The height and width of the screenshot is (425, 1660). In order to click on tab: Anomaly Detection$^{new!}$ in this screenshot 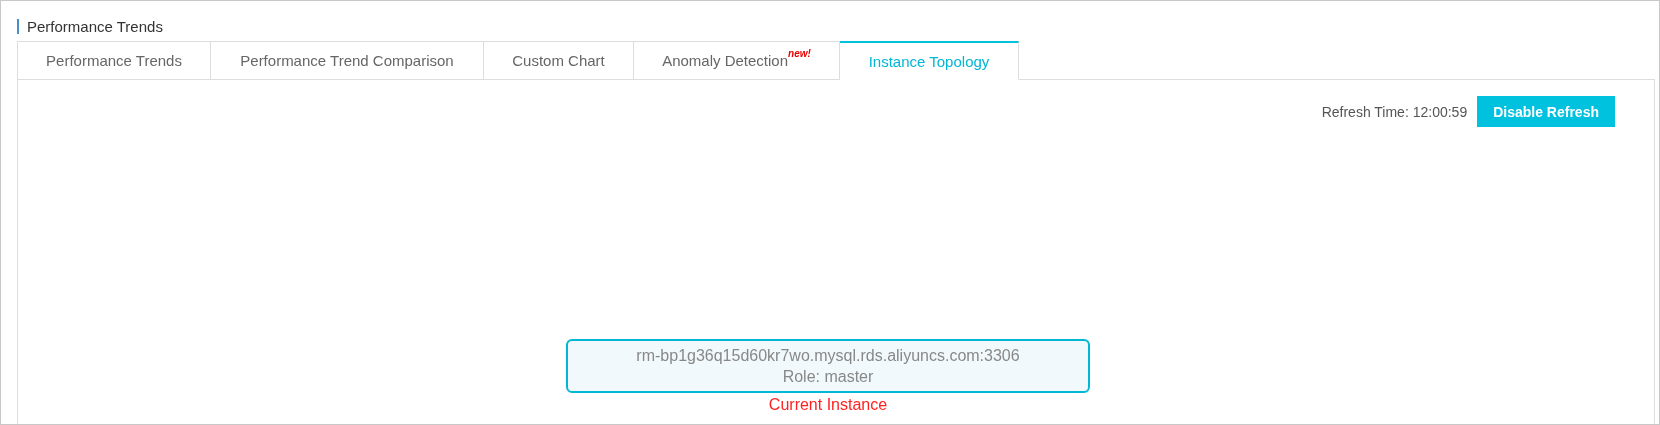, I will do `click(737, 60)`.